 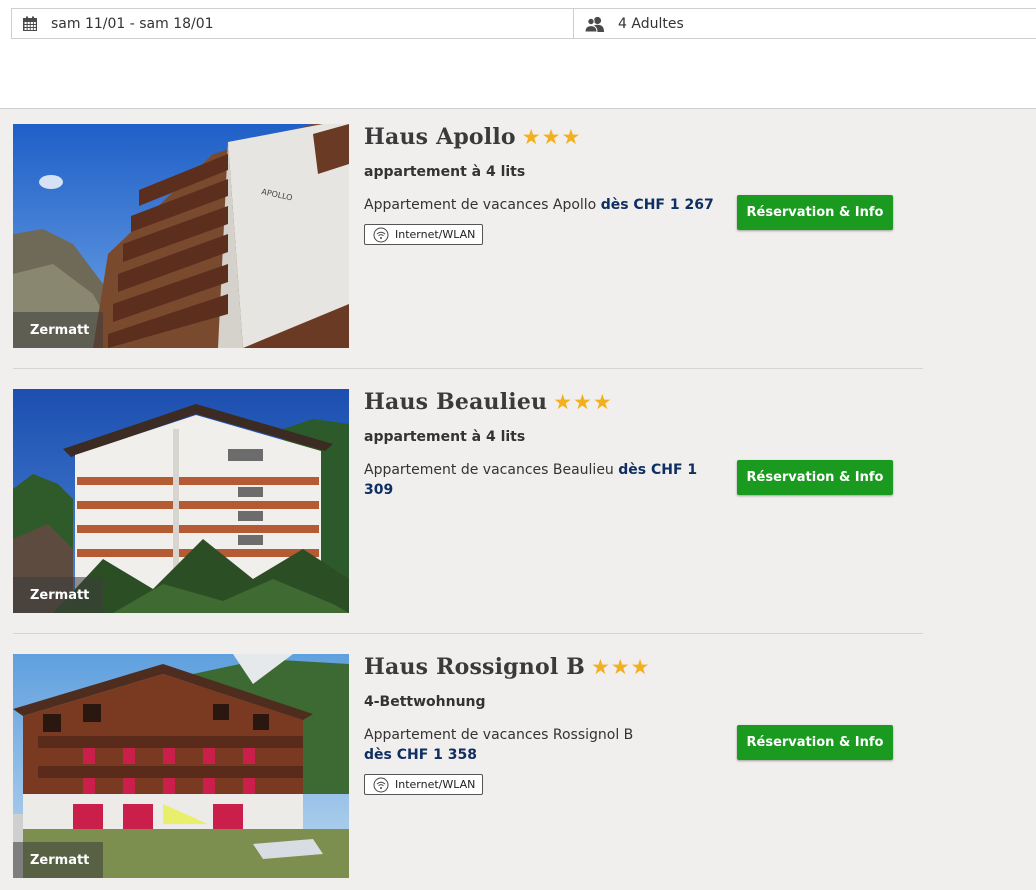 I want to click on listing-price: dès CHF 1 358, so click(x=420, y=755).